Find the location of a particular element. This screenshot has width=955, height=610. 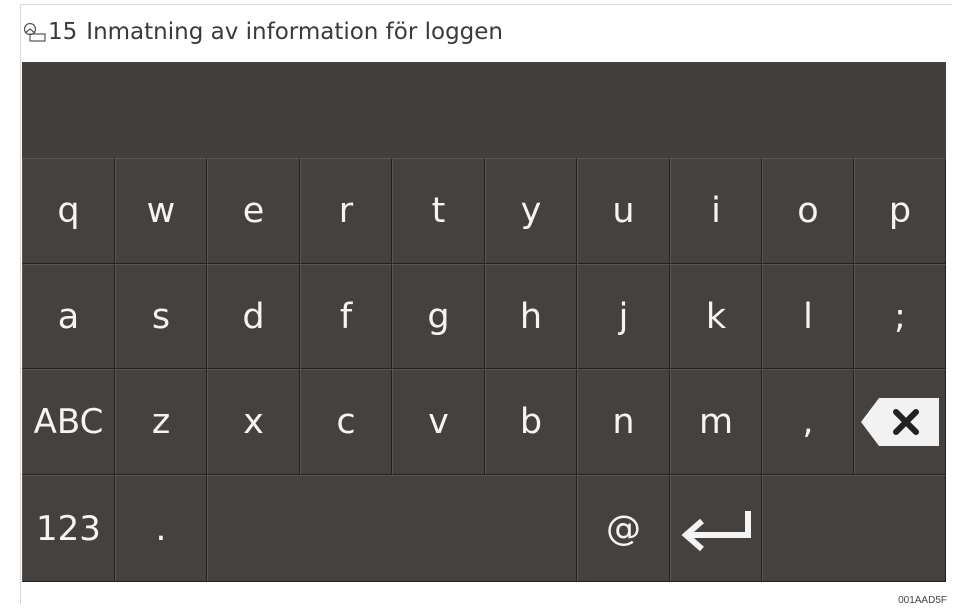

key-b: b is located at coordinates (531, 422).